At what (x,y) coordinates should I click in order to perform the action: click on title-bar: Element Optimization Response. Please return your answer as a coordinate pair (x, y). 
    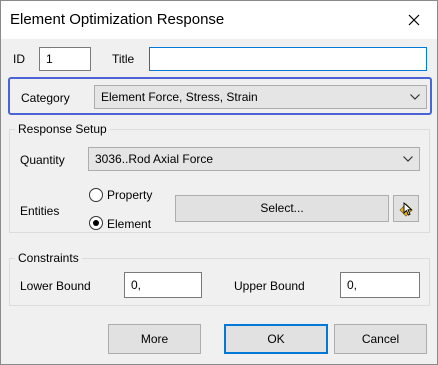
    Looking at the image, I should click on (219, 20).